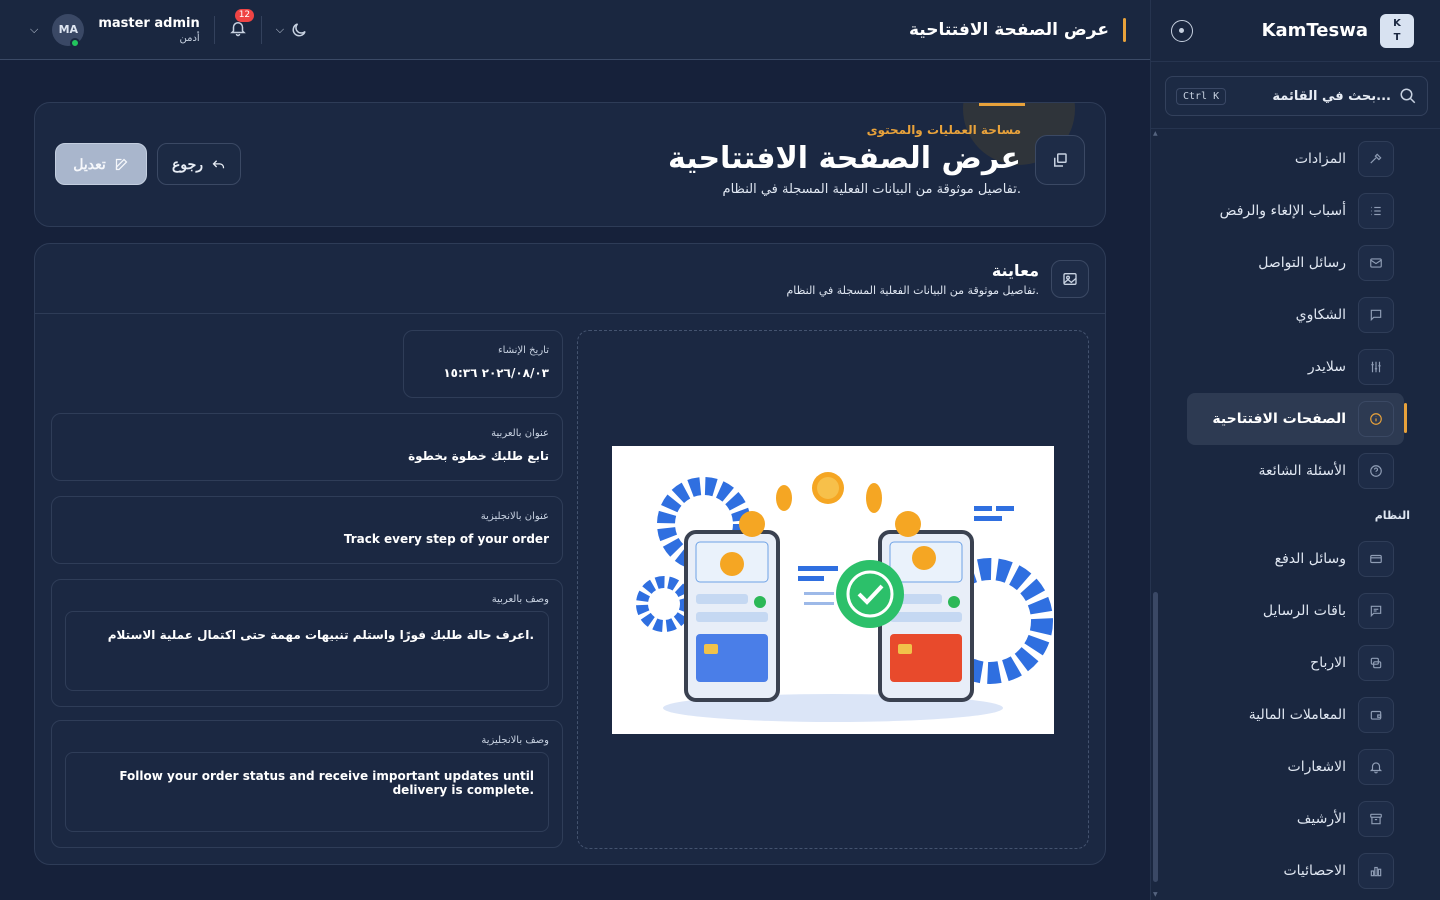  Describe the element at coordinates (446, 539) in the screenshot. I see `field-value: Track every step of your order` at that location.